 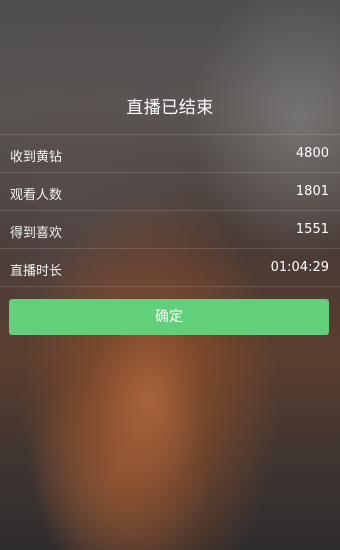 What do you see at coordinates (312, 153) in the screenshot?
I see `stat-value: 4800` at bounding box center [312, 153].